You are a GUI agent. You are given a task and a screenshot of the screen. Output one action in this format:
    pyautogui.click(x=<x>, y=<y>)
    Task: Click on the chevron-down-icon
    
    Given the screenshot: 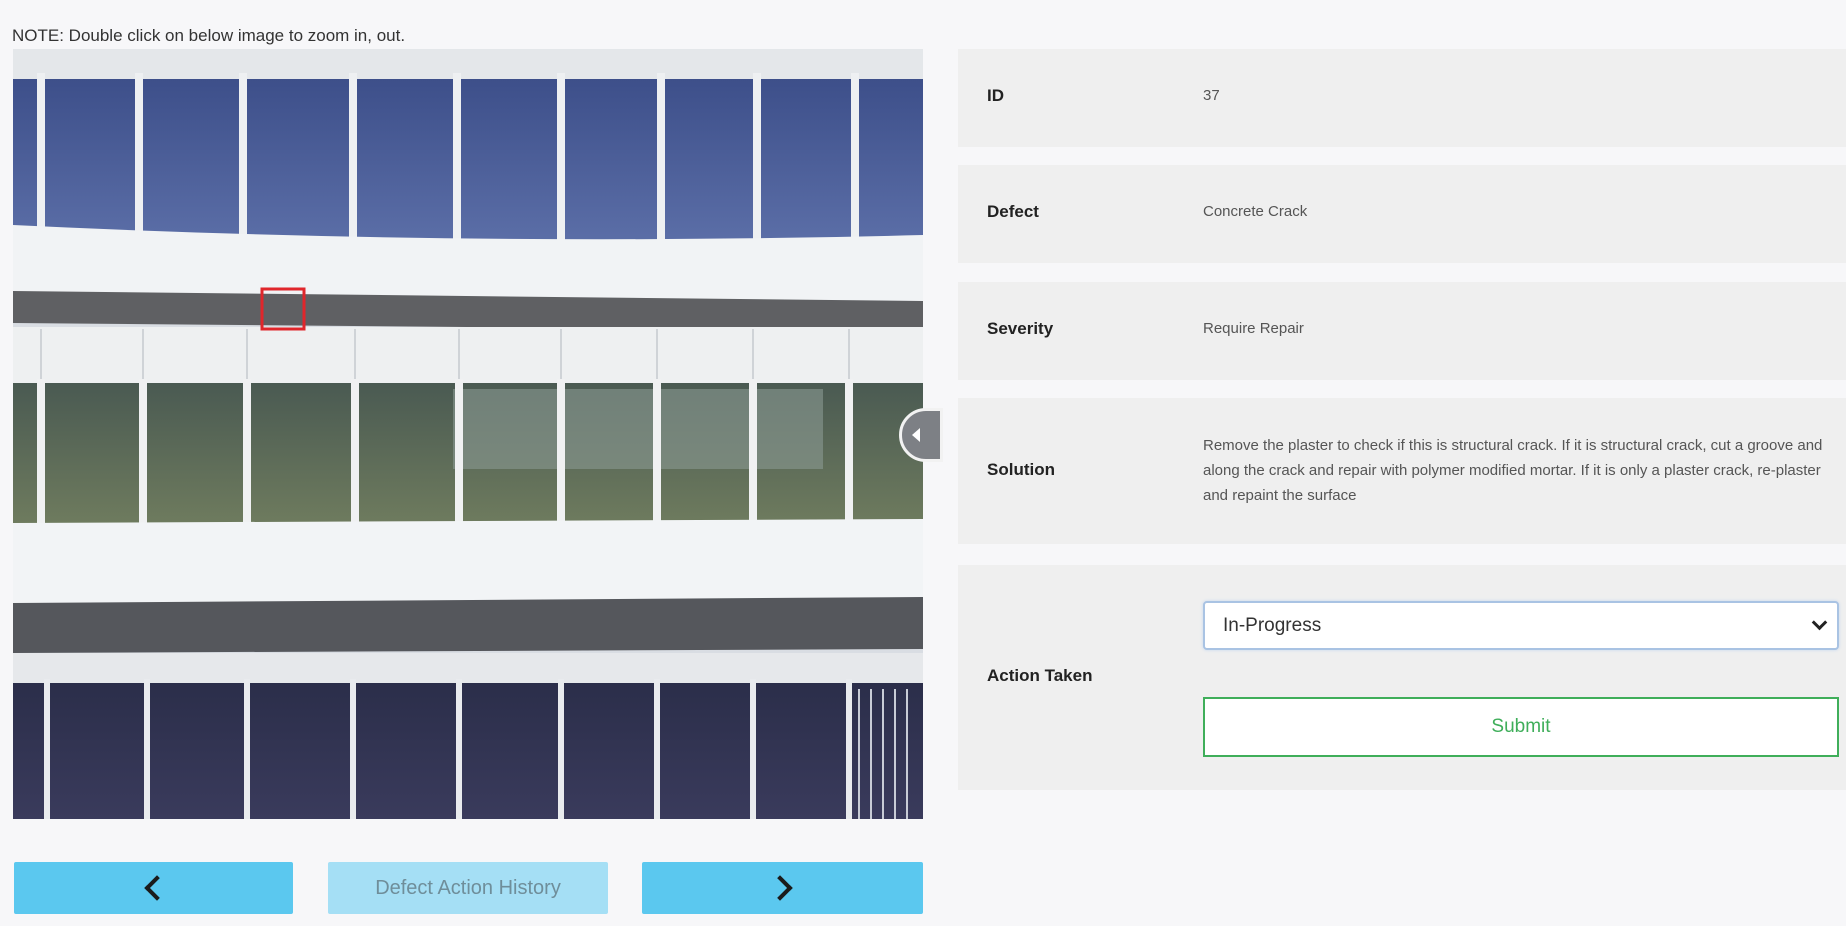 What is the action you would take?
    pyautogui.click(x=1819, y=622)
    